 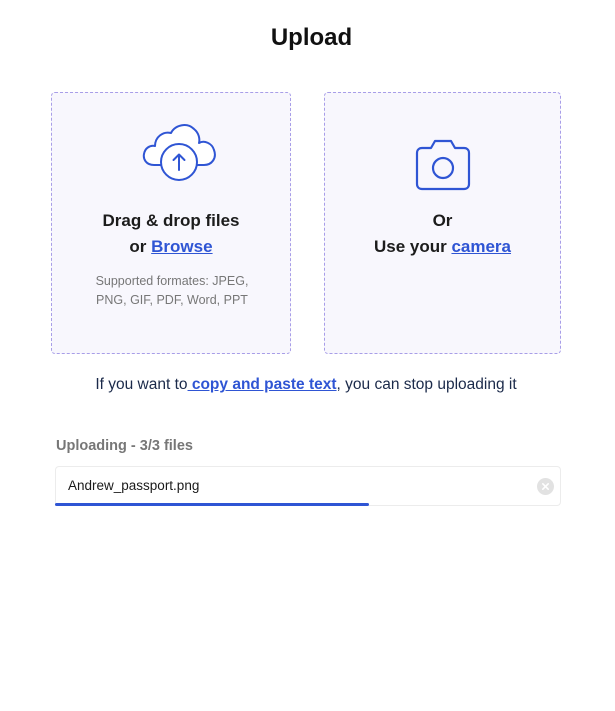 What do you see at coordinates (311, 37) in the screenshot?
I see `page-title: Upload` at bounding box center [311, 37].